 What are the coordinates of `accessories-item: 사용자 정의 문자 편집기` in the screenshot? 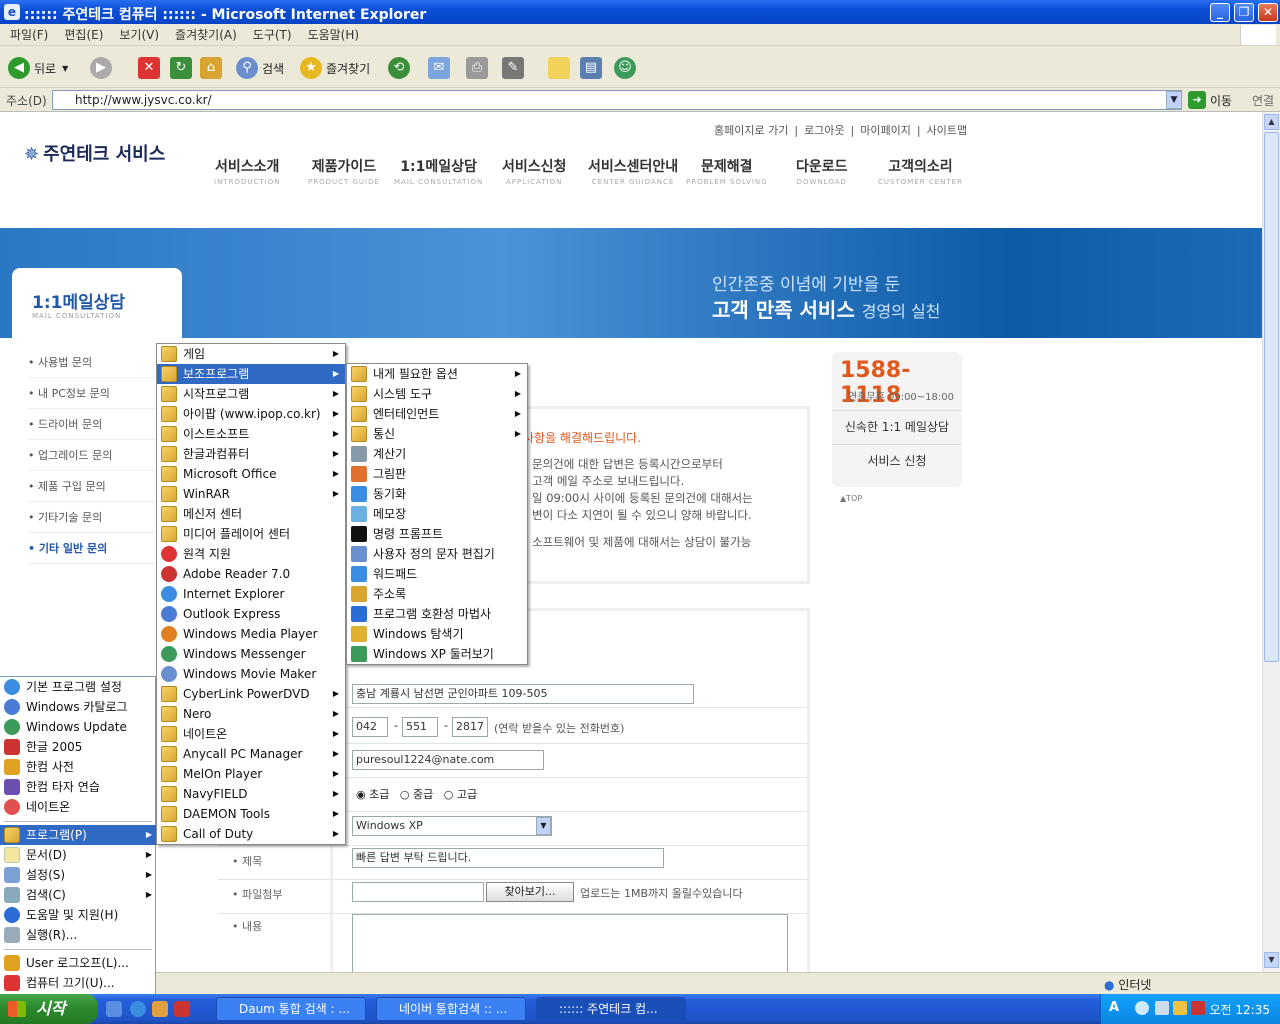 It's located at (437, 554).